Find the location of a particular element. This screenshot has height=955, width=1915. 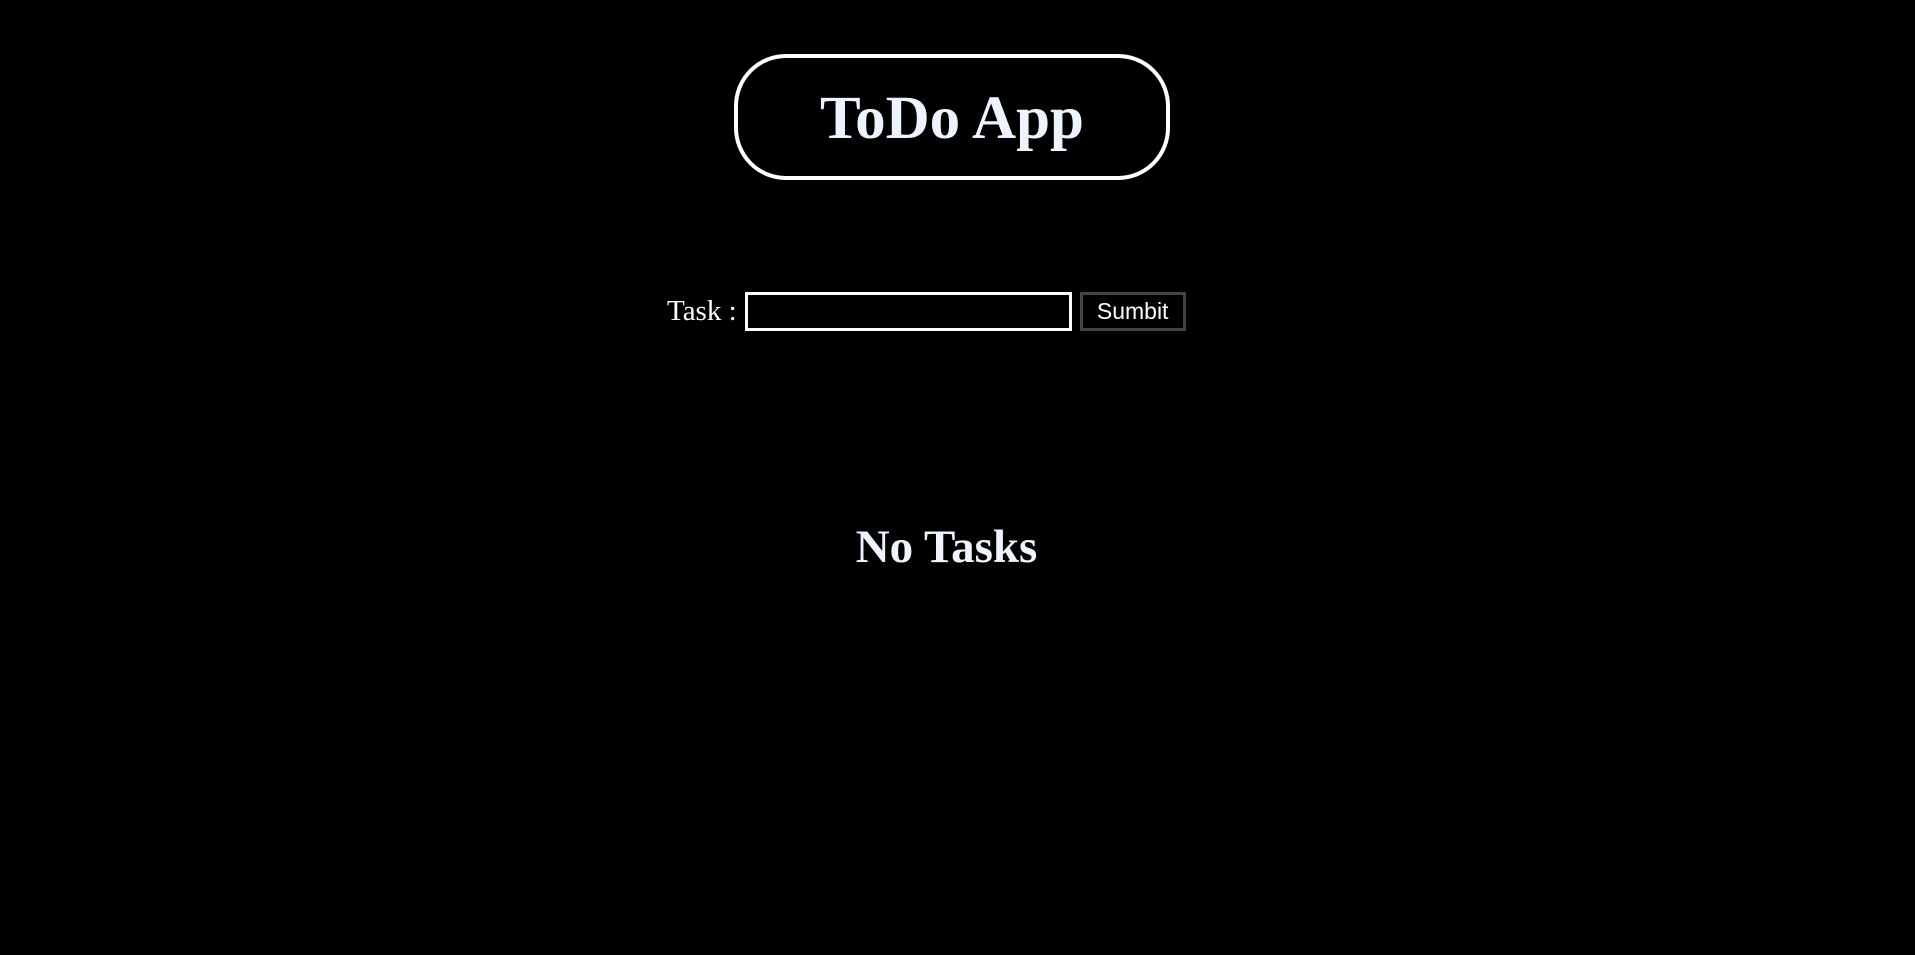

app-title-banner: ToDo App is located at coordinates (952, 117).